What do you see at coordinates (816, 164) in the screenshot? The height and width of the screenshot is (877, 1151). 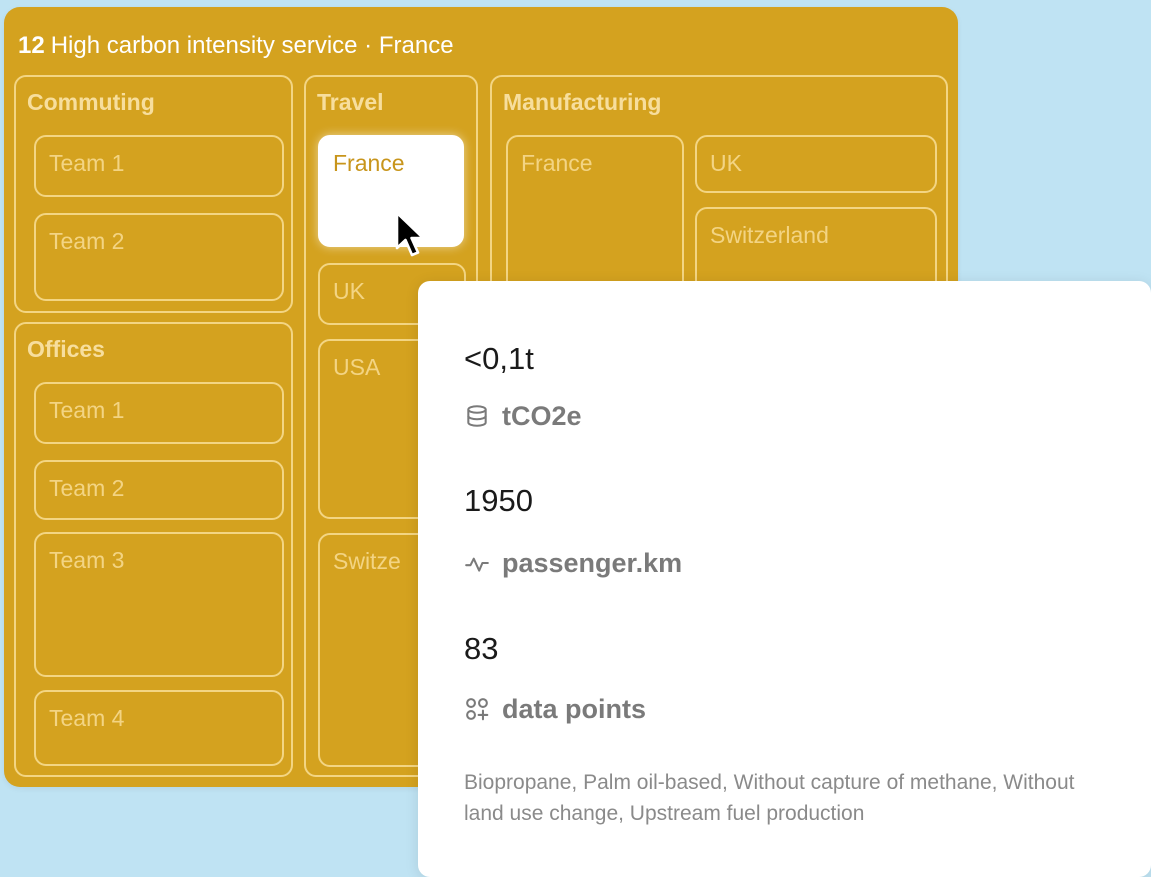 I see `cell-manufacturing-uk: UK` at bounding box center [816, 164].